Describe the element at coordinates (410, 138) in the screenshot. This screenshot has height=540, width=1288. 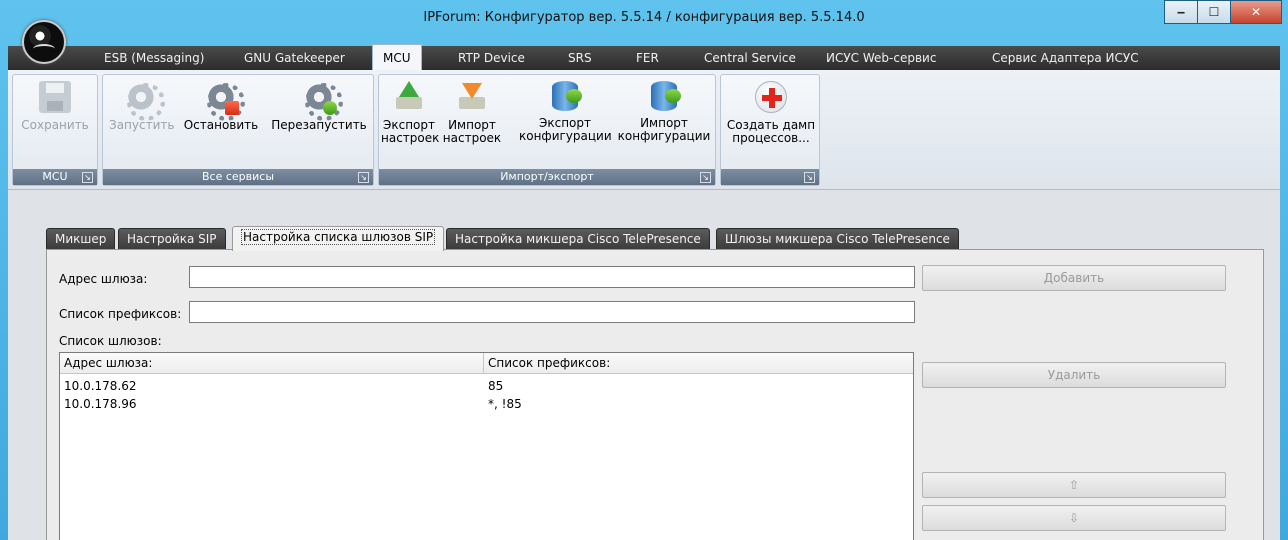
I see `export-settings-label-2: настроек` at that location.